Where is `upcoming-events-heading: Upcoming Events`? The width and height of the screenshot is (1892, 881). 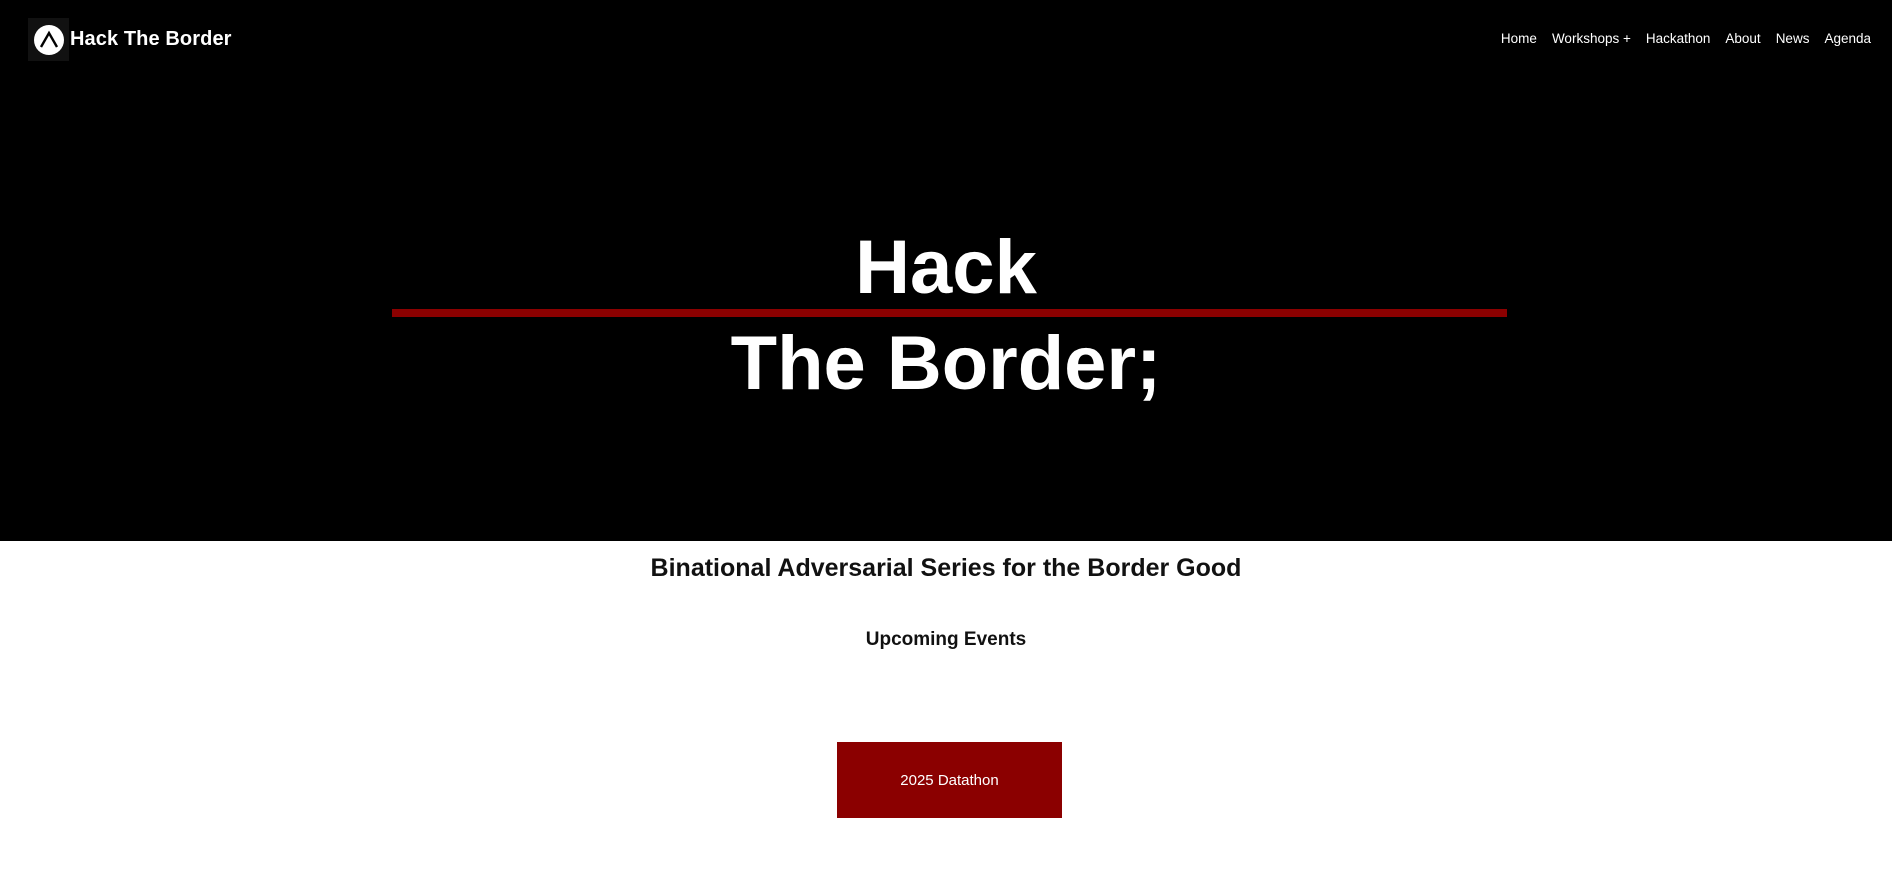 upcoming-events-heading: Upcoming Events is located at coordinates (946, 639).